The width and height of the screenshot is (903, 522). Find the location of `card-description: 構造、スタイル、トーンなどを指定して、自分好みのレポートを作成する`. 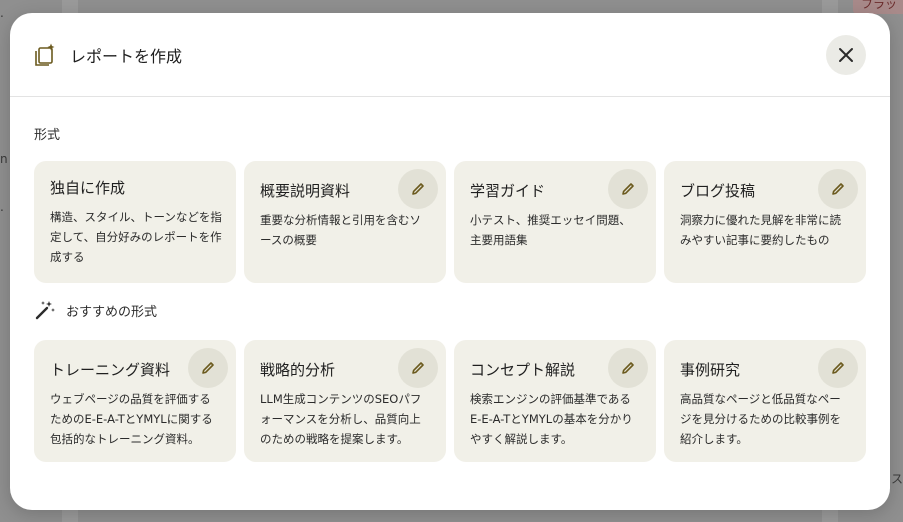

card-description: 構造、スタイル、トーンなどを指定して、自分好みのレポートを作成する is located at coordinates (136, 237).